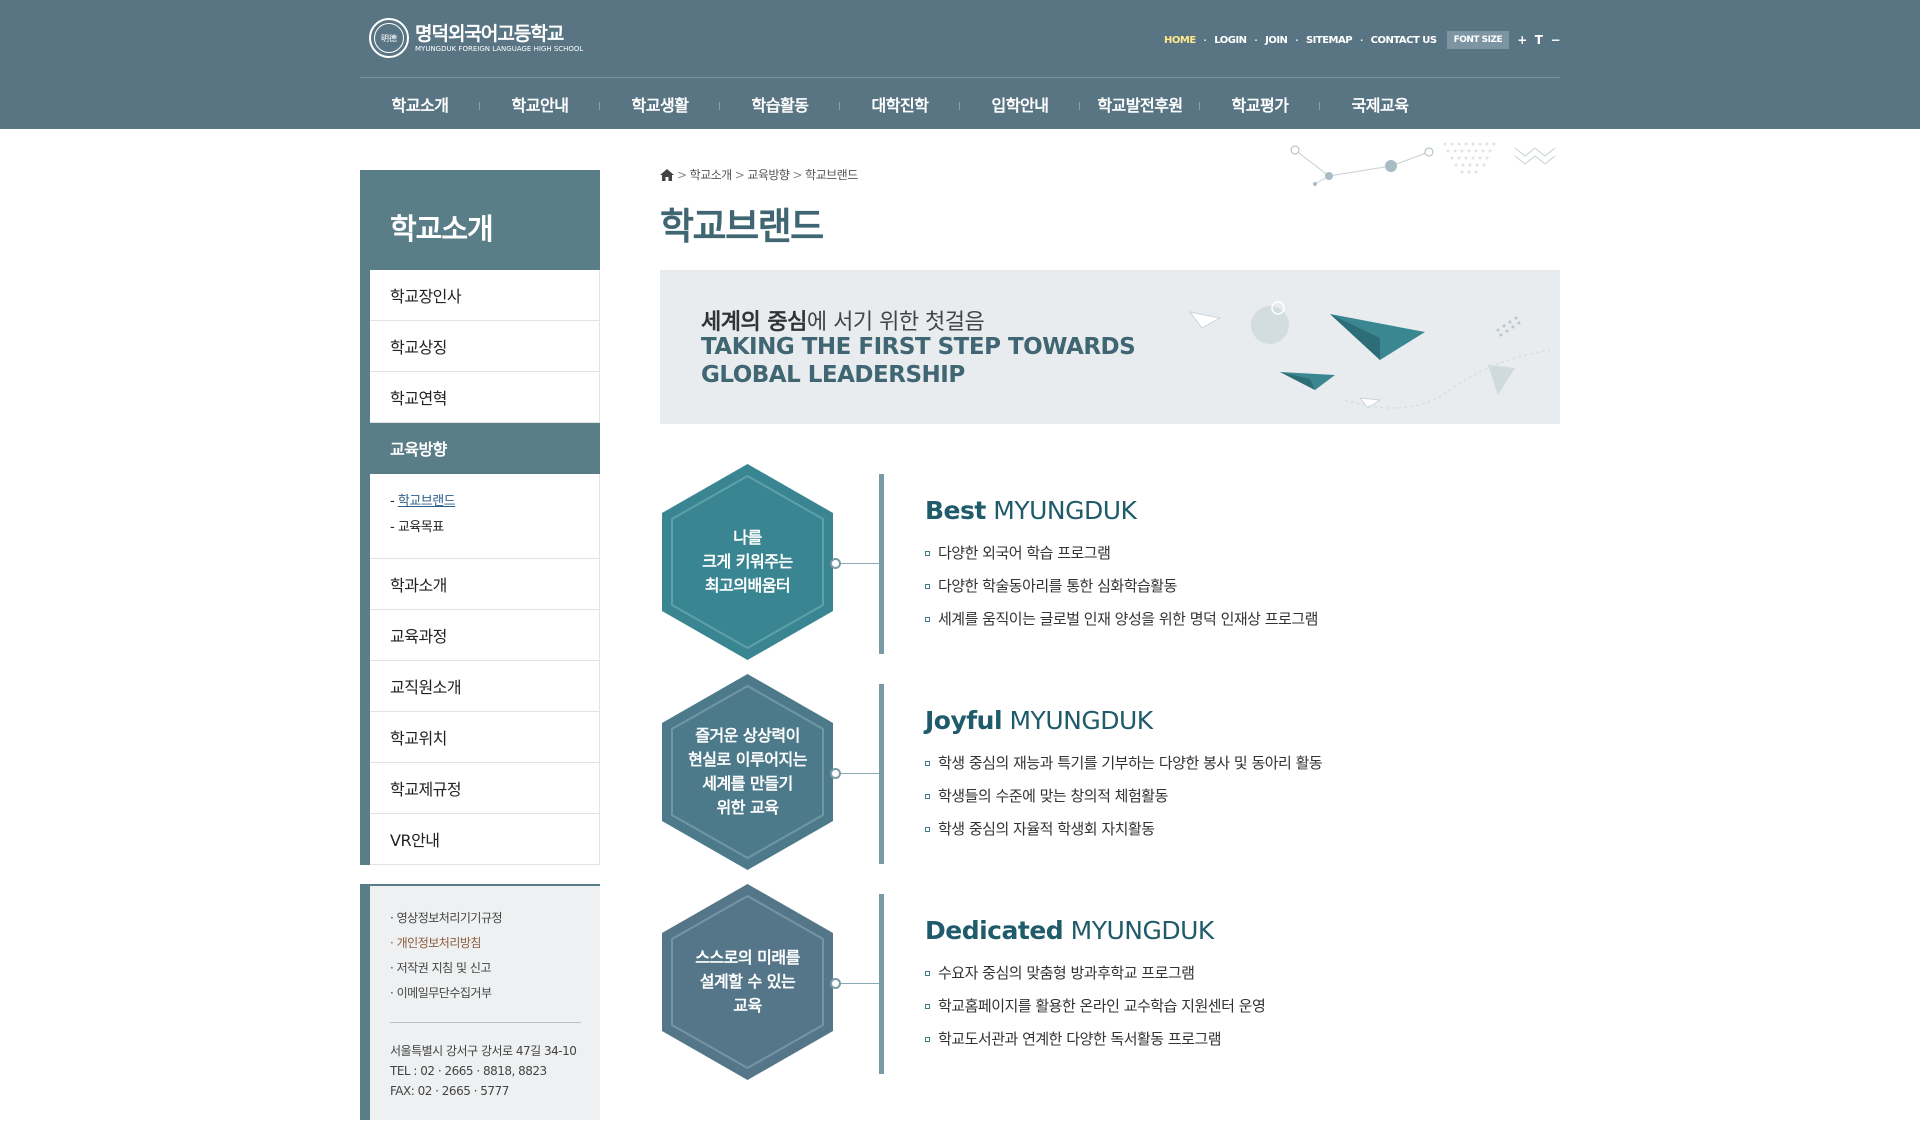 This screenshot has height=1134, width=1920. Describe the element at coordinates (485, 346) in the screenshot. I see `sidebar-item-school-symbol: 학교상징` at that location.